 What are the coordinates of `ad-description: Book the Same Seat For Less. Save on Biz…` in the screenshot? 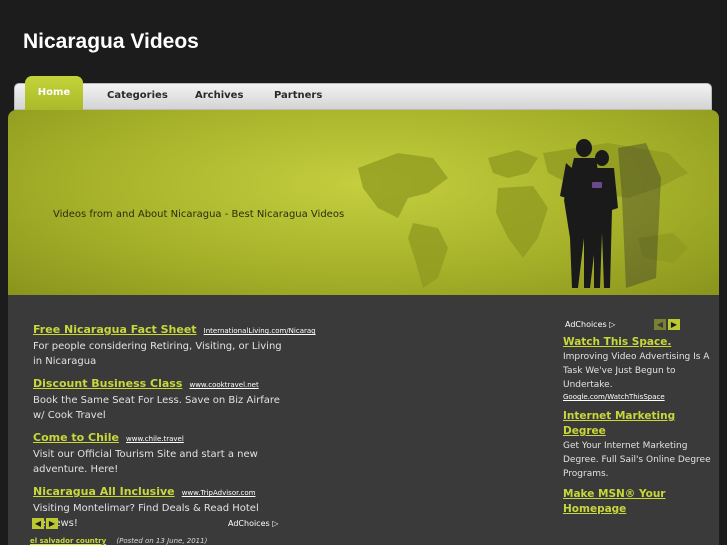 It's located at (156, 408).